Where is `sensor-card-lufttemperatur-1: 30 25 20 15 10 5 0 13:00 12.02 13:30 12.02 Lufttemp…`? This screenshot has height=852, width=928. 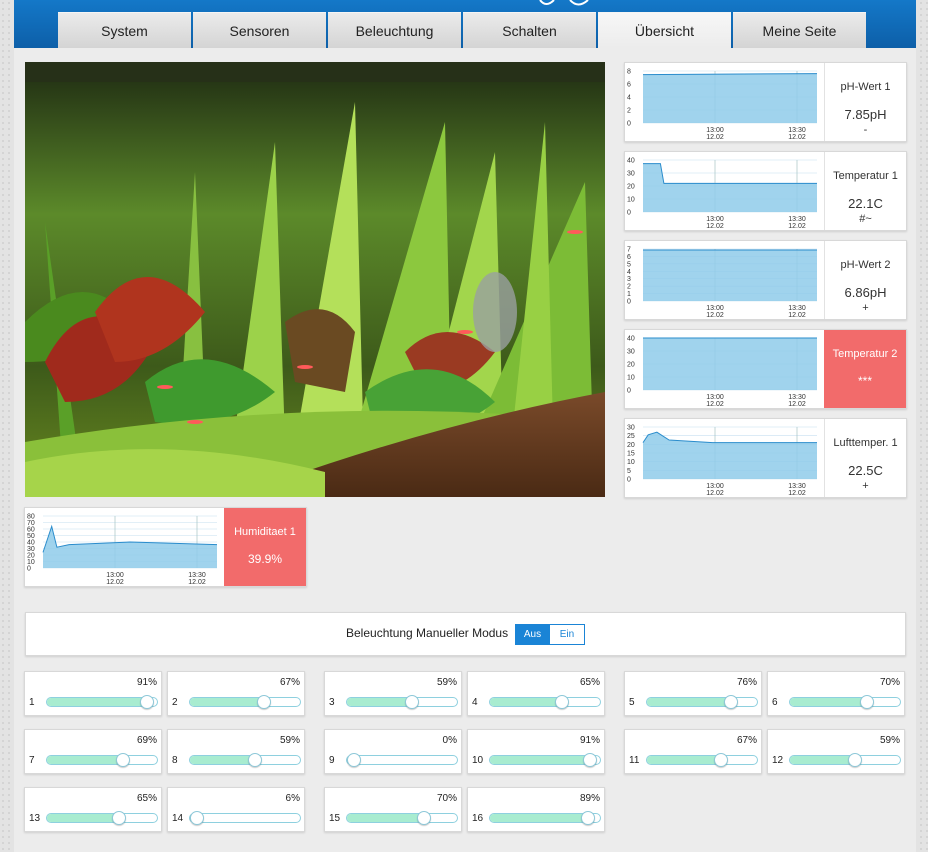
sensor-card-lufttemperatur-1: 30 25 20 15 10 5 0 13:00 12.02 13:30 12.02 Lufttemp… is located at coordinates (765, 458).